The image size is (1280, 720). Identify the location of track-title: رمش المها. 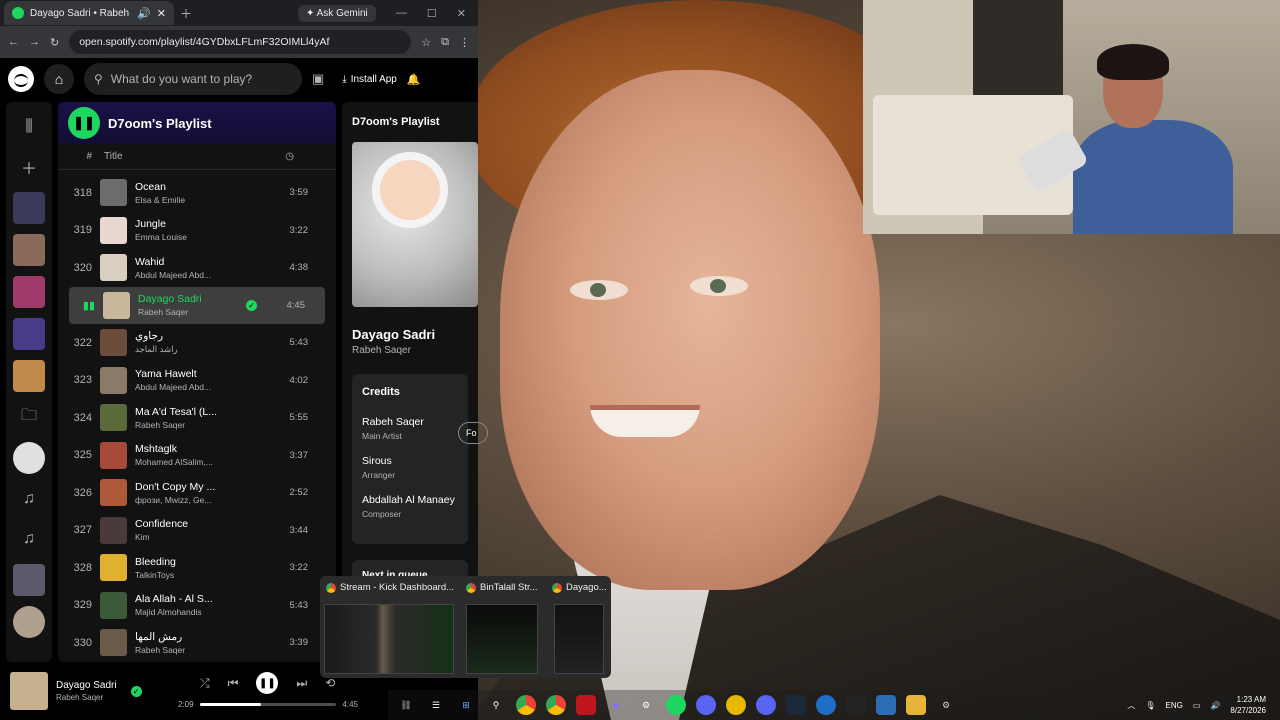
(197, 637).